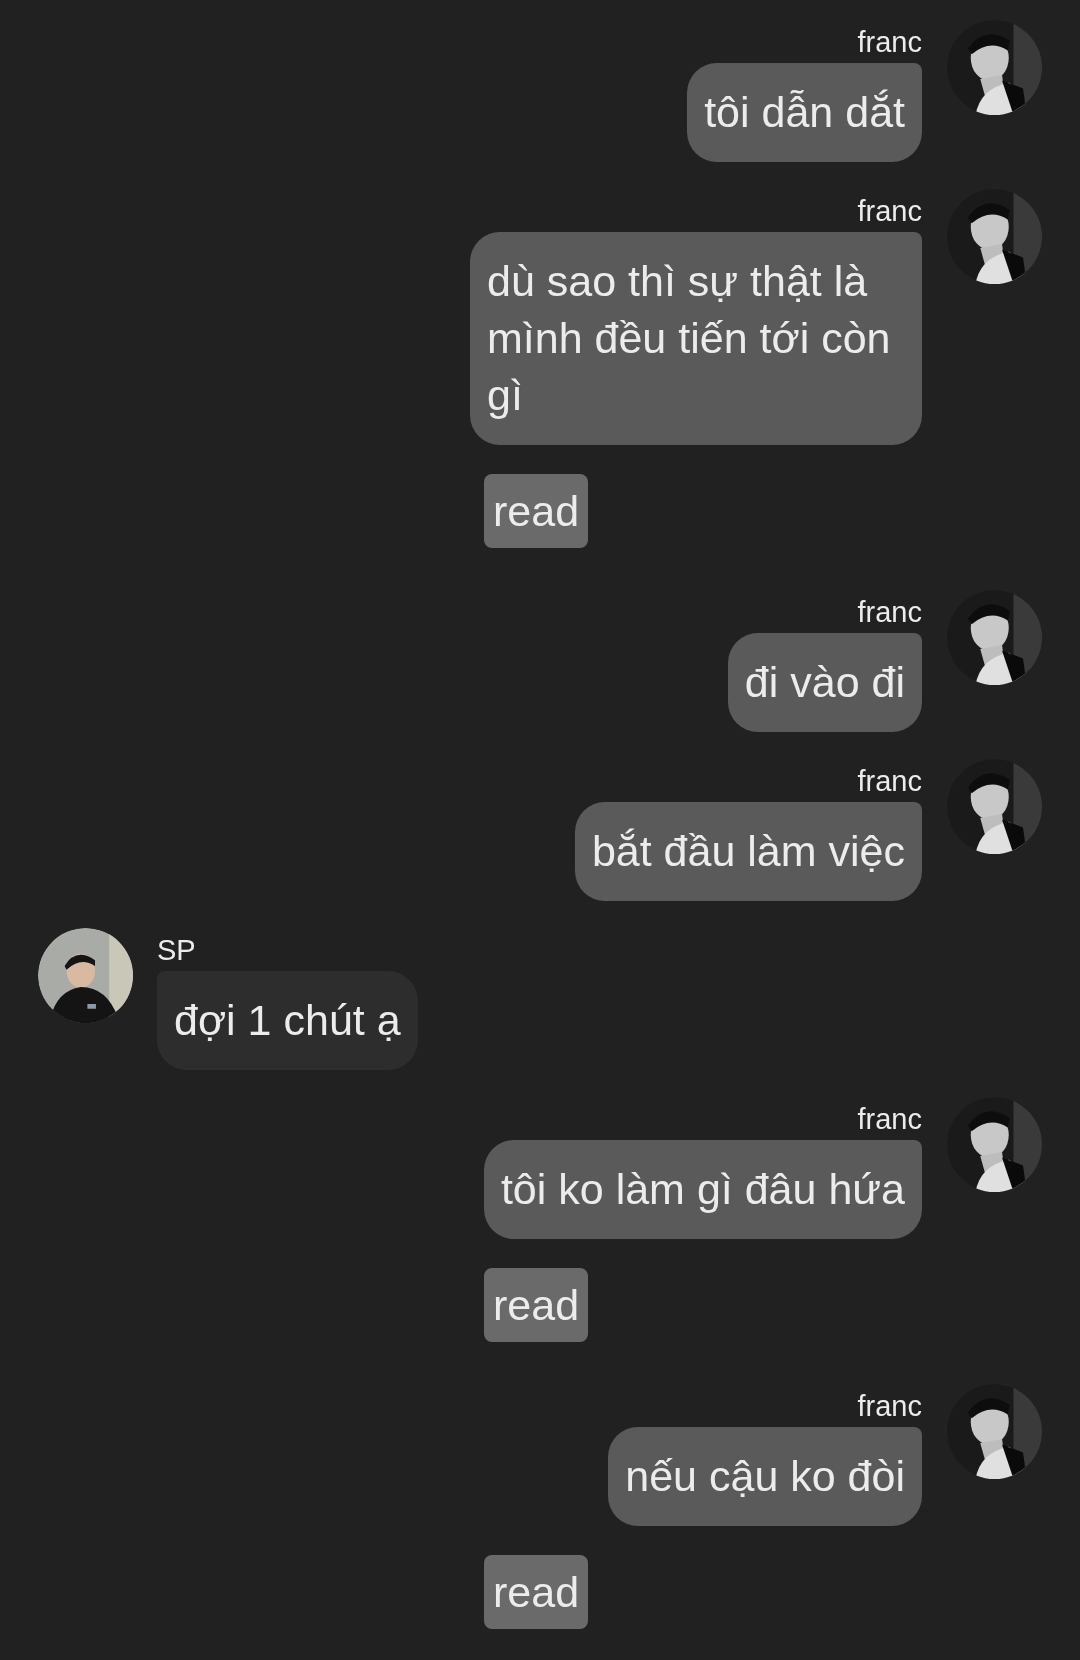  I want to click on sender-name: SP, so click(176, 950).